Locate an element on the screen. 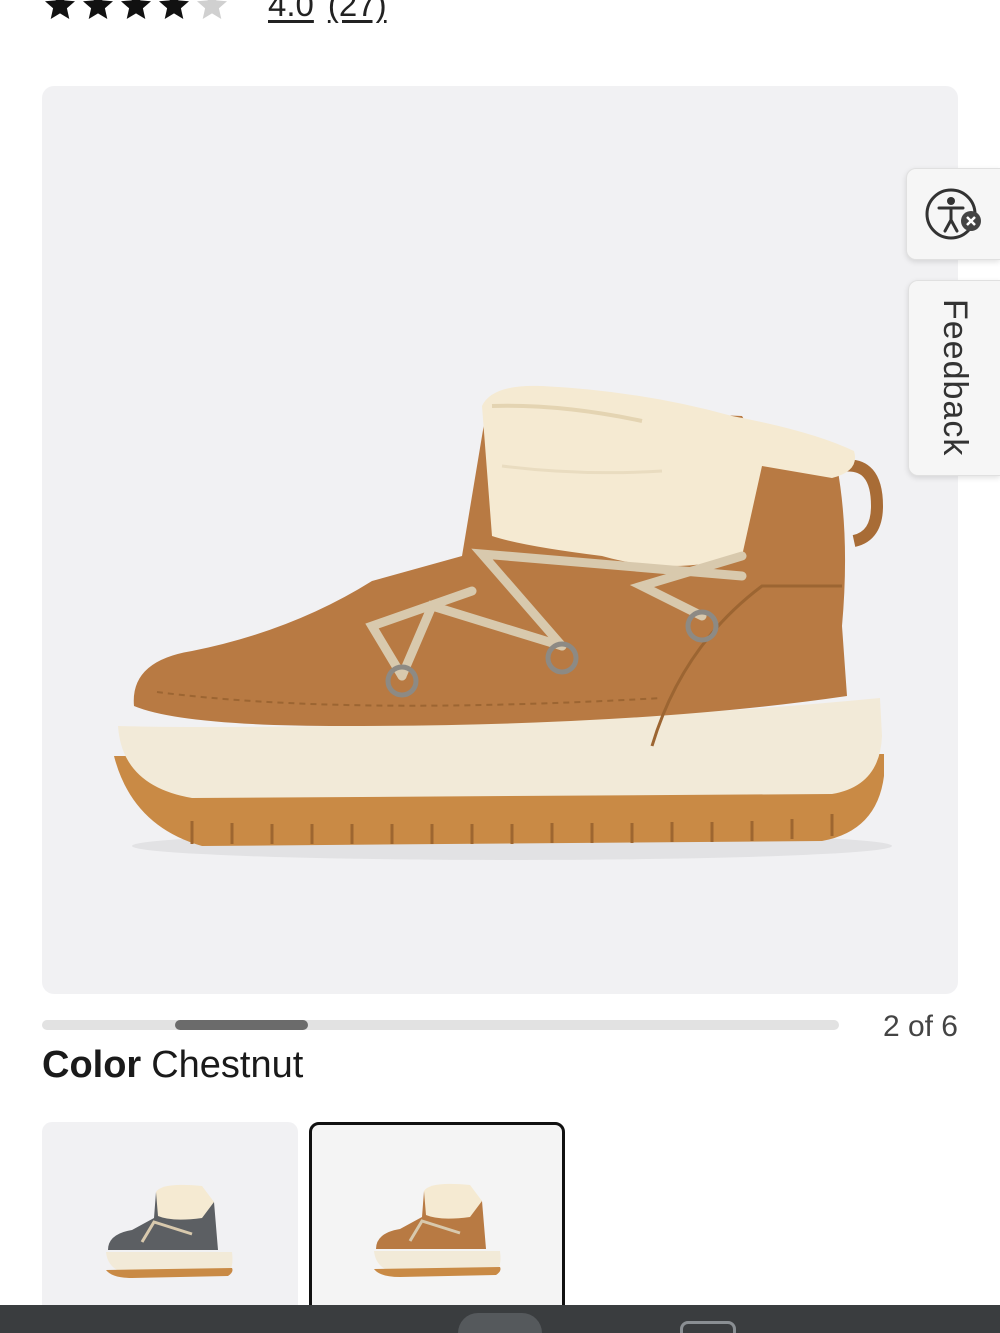 This screenshot has width=1000, height=1333. rating-link: 4.0 (27) is located at coordinates (334, 12).